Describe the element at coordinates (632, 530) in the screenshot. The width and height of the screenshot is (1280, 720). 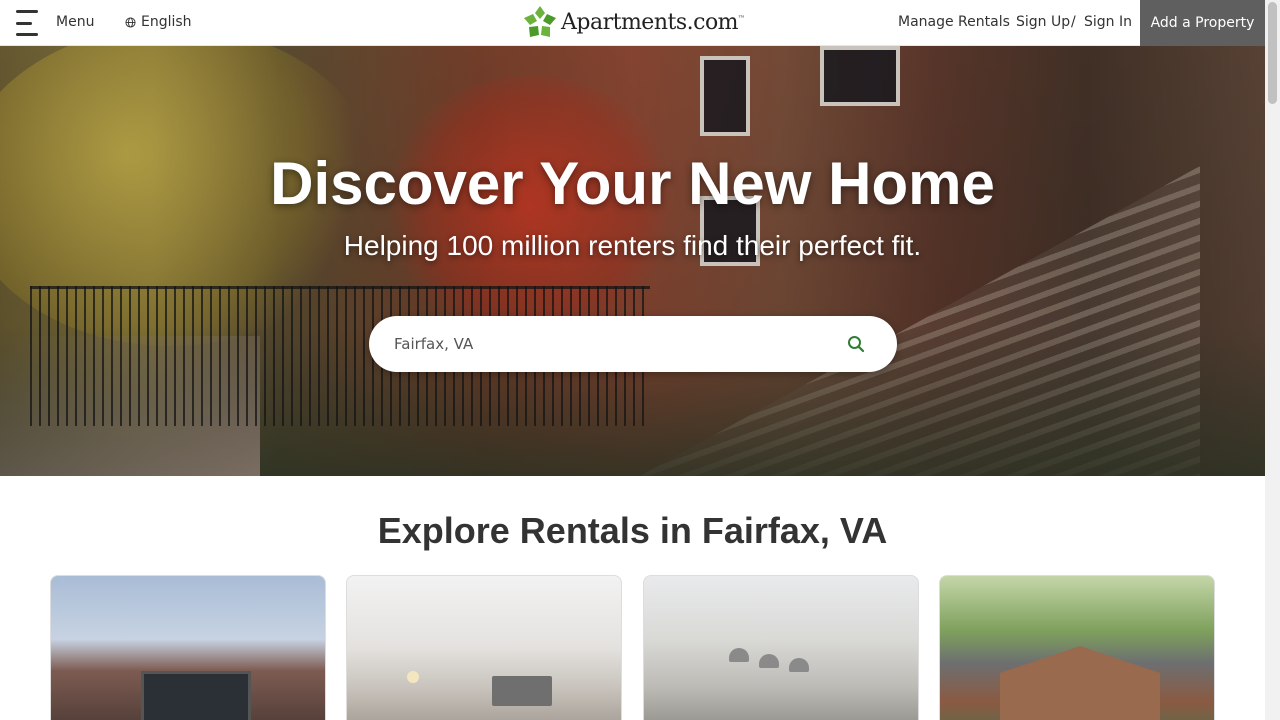
I see `explore-title: Explore Rentals in Fairfax, VA` at that location.